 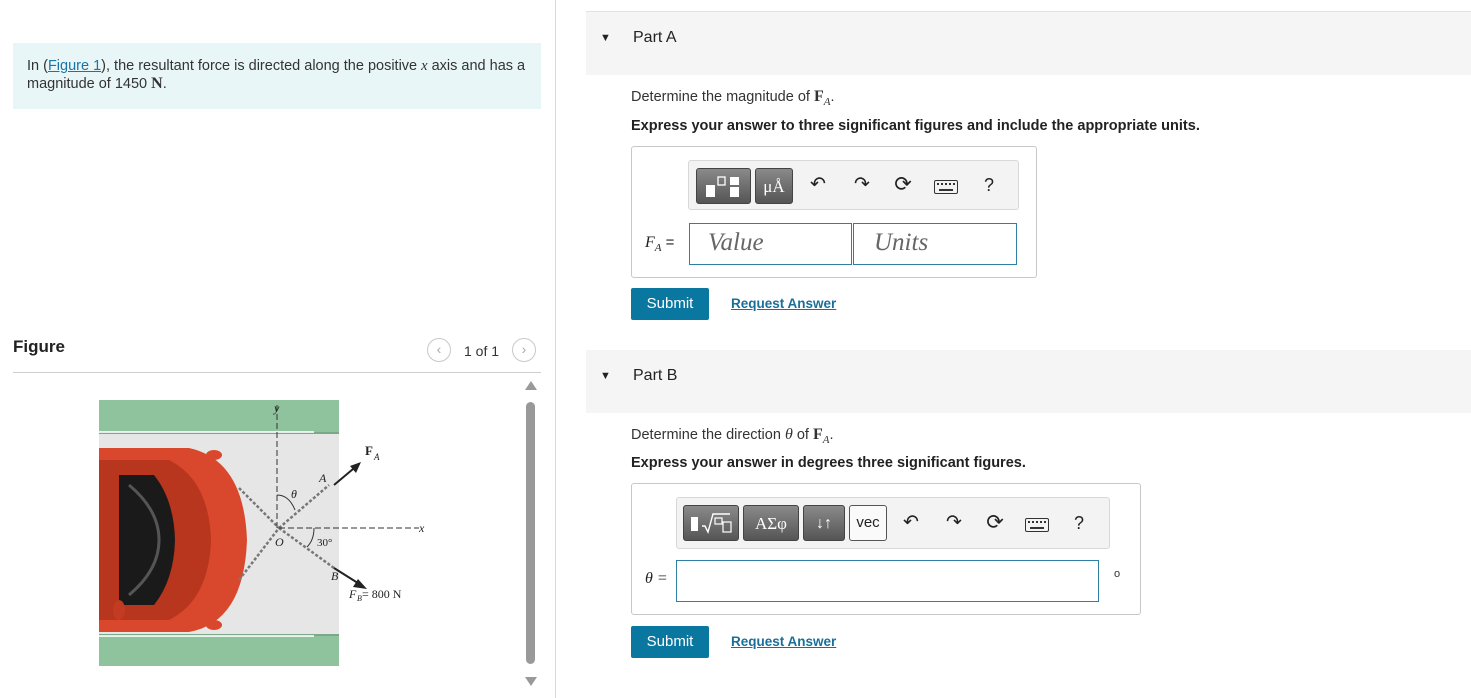 I want to click on part-b-submit-button: Submit, so click(x=670, y=642).